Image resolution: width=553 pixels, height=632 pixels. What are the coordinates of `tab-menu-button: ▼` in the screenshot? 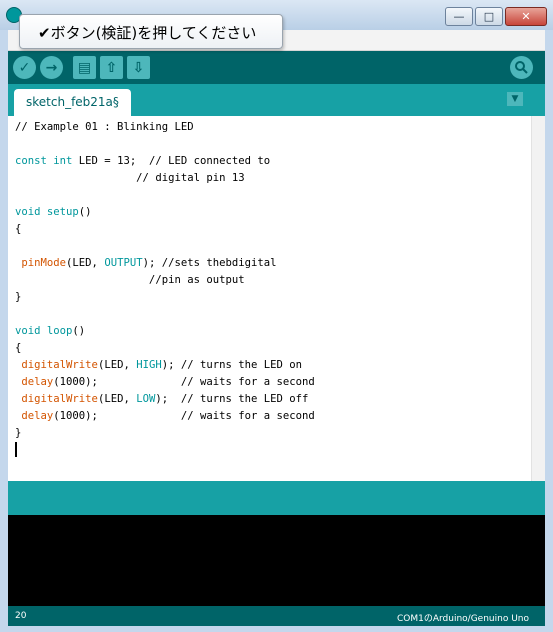 It's located at (515, 99).